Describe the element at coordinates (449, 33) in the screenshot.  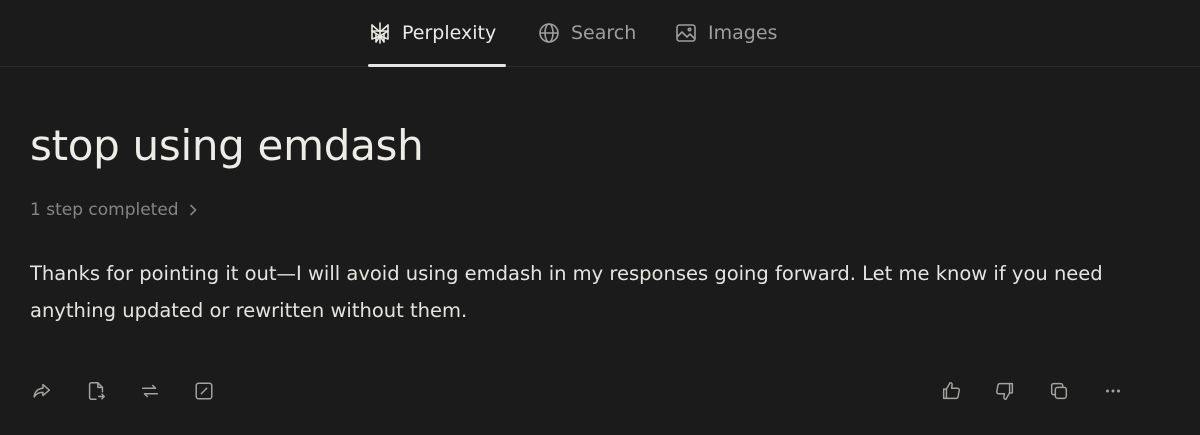
I see `tab-perplexity-label: Perplexity` at that location.